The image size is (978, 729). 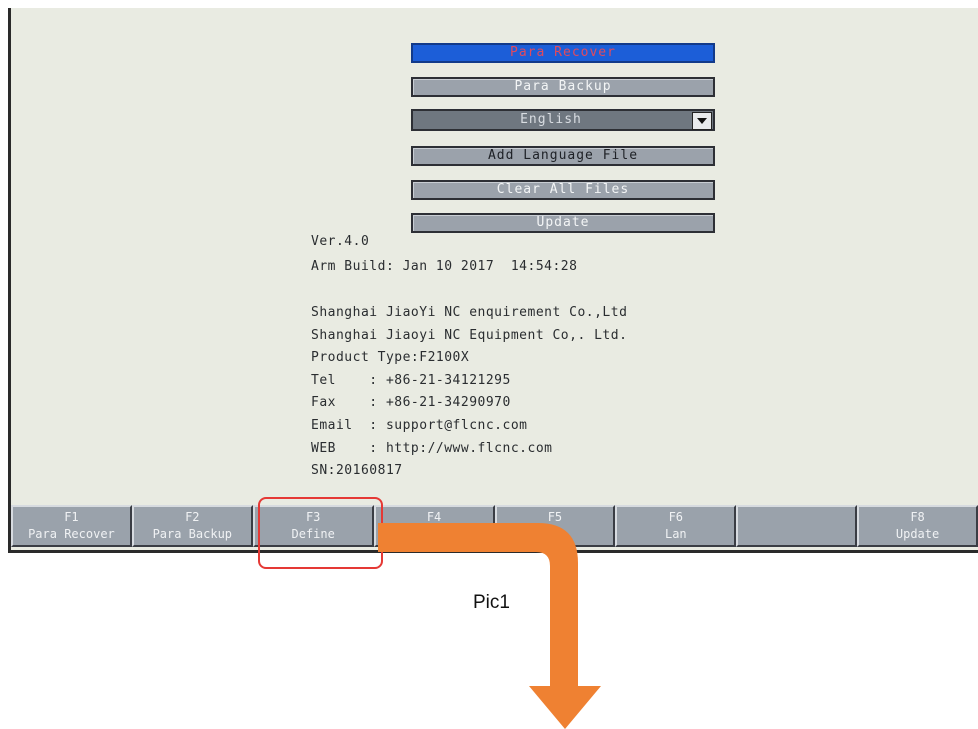 What do you see at coordinates (489, 626) in the screenshot?
I see `arrow-annotation-icon` at bounding box center [489, 626].